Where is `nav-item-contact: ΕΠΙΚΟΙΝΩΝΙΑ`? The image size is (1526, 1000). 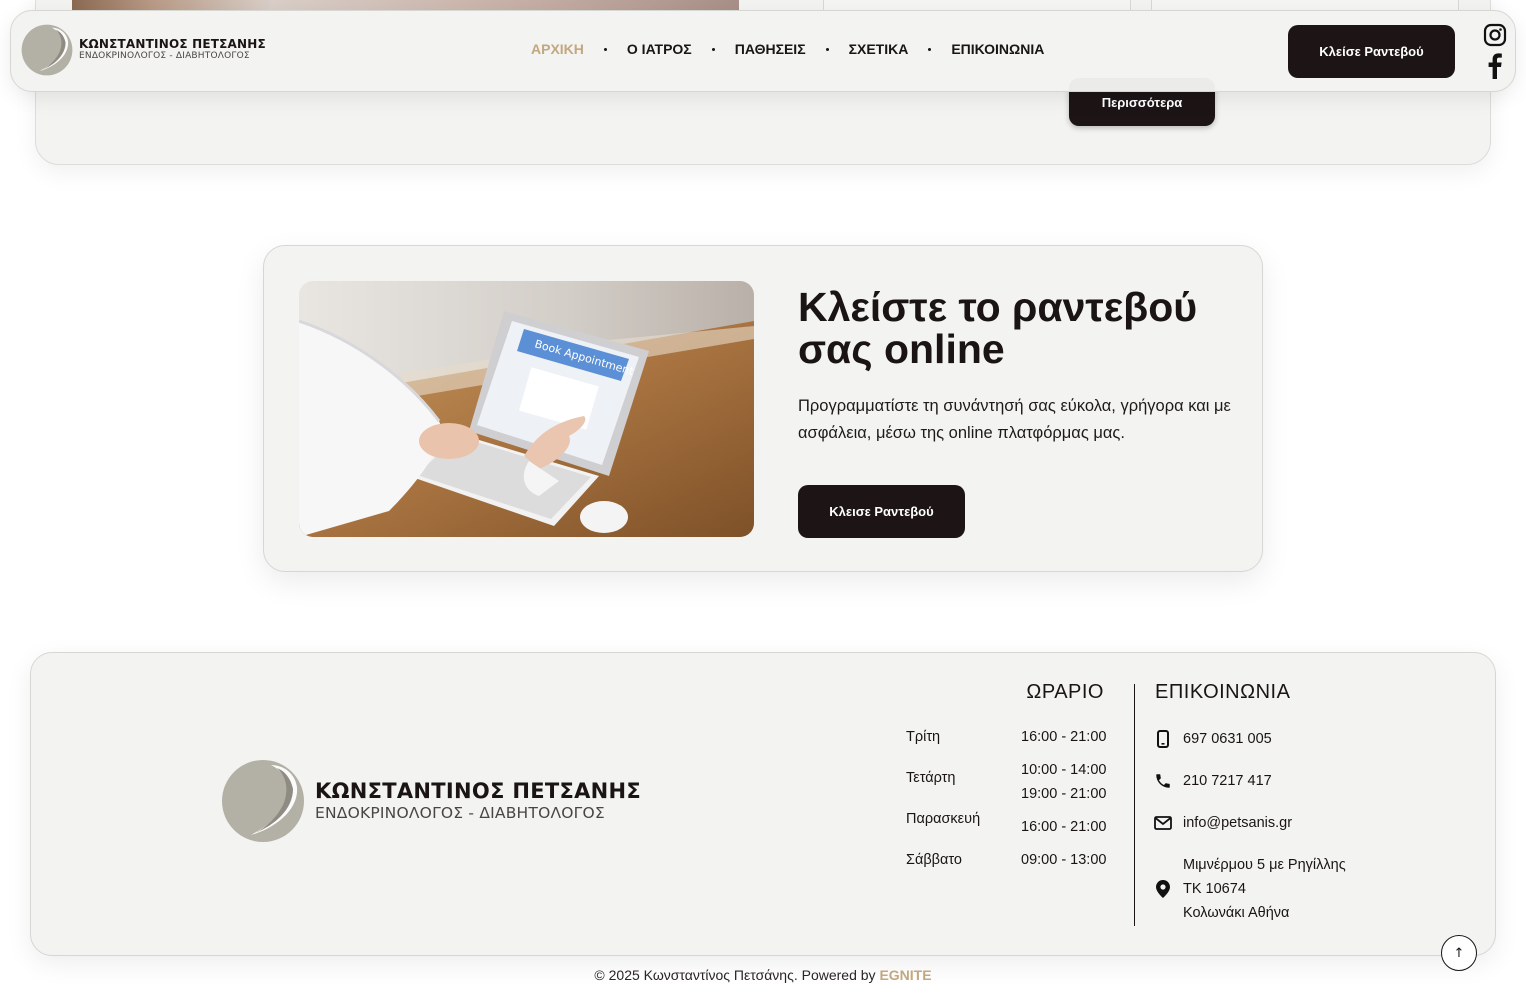
nav-item-contact: ΕΠΙΚΟΙΝΩΝΙΑ is located at coordinates (997, 49).